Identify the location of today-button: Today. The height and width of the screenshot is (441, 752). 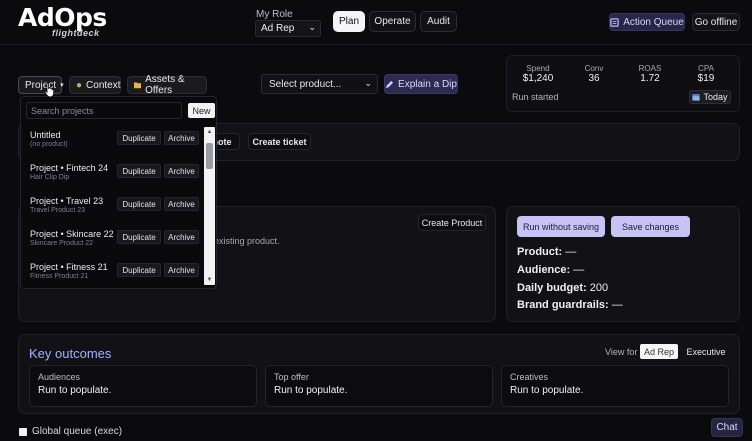
(710, 97).